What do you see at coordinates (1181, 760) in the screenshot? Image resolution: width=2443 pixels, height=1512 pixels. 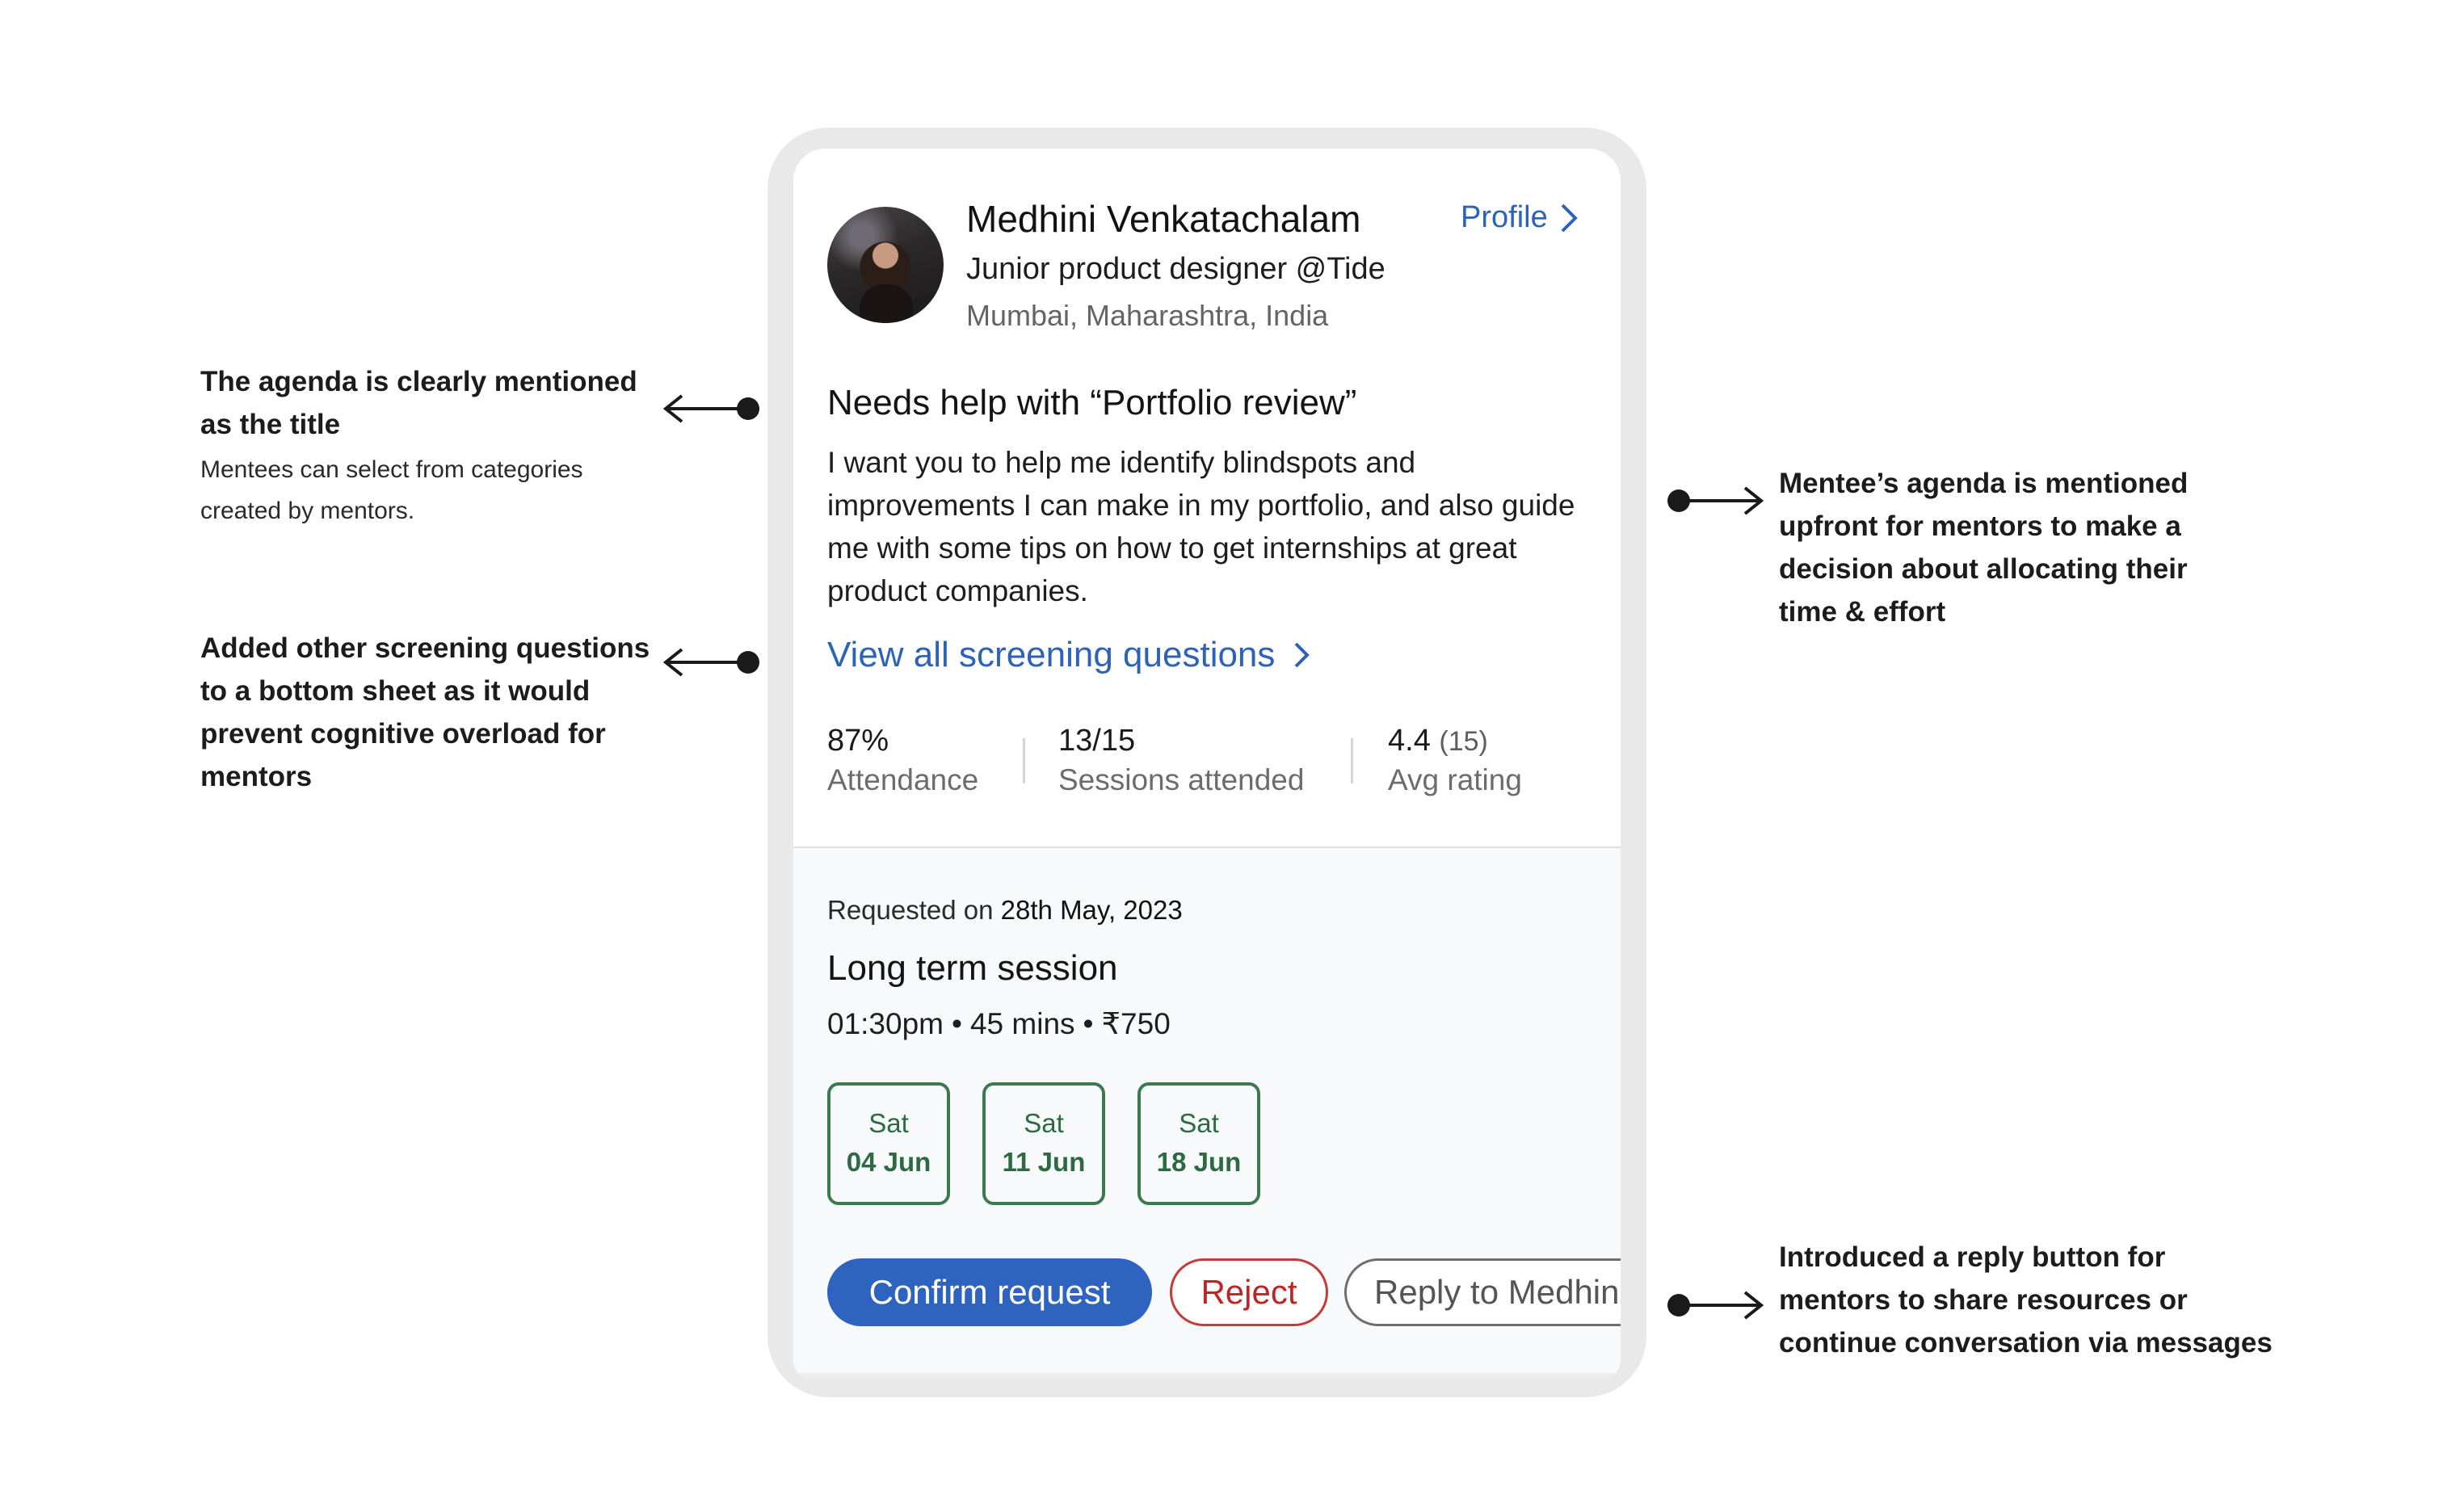 I see `stat-sessions-attended: 13/15 Sessions attended` at bounding box center [1181, 760].